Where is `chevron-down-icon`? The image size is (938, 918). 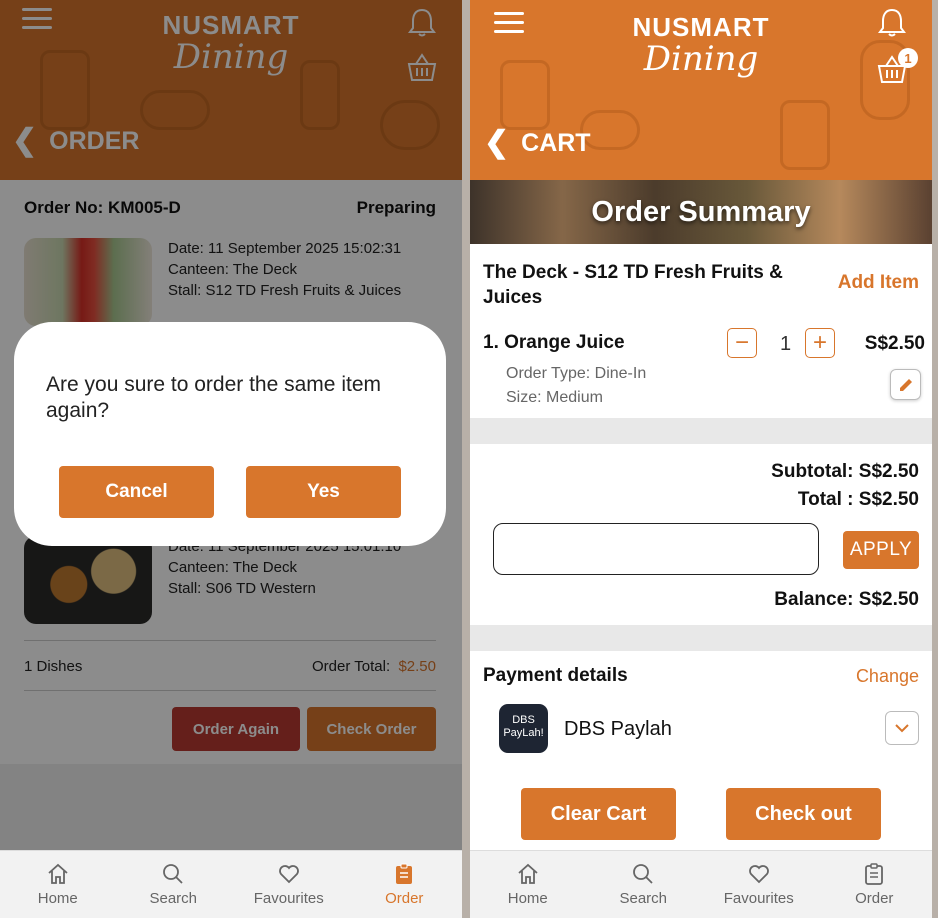
chevron-down-icon is located at coordinates (902, 728).